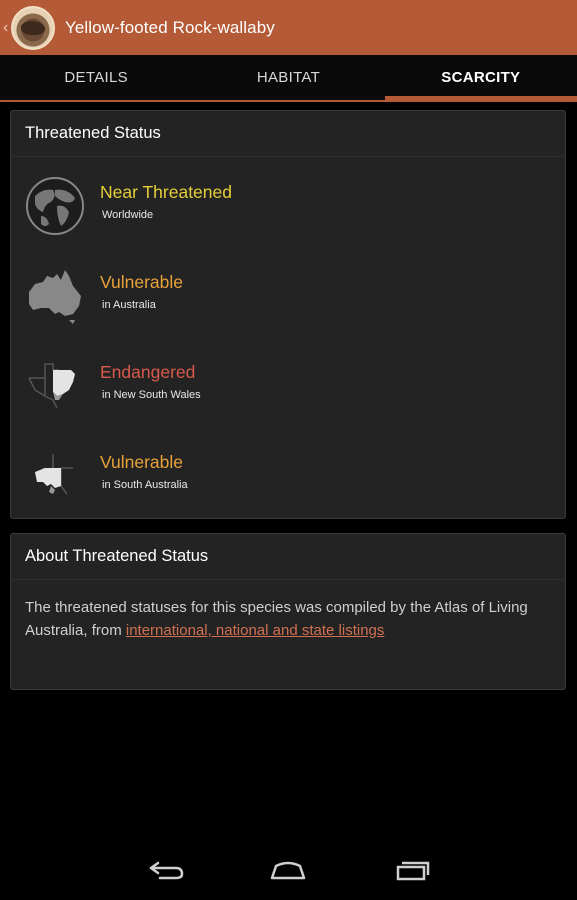 This screenshot has height=900, width=577. I want to click on tab-habitat: HABITAT, so click(288, 77).